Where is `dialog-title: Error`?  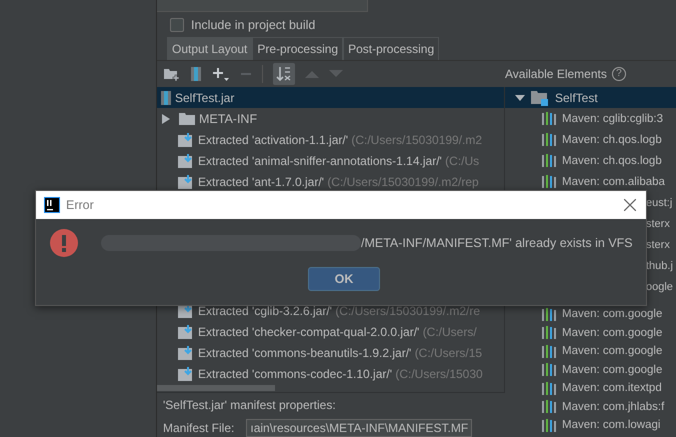
dialog-title: Error is located at coordinates (80, 205).